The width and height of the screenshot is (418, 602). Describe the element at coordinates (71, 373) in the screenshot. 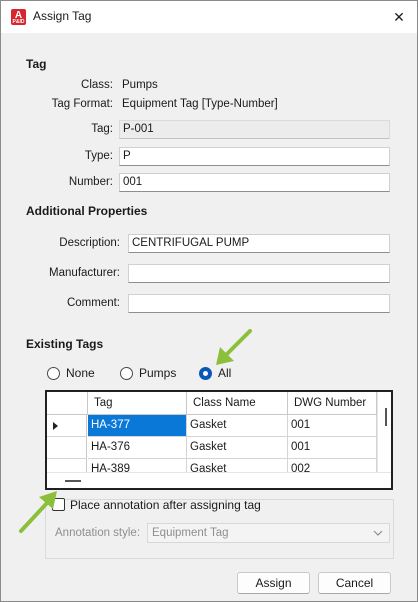

I see `filter-none-radio: None` at that location.